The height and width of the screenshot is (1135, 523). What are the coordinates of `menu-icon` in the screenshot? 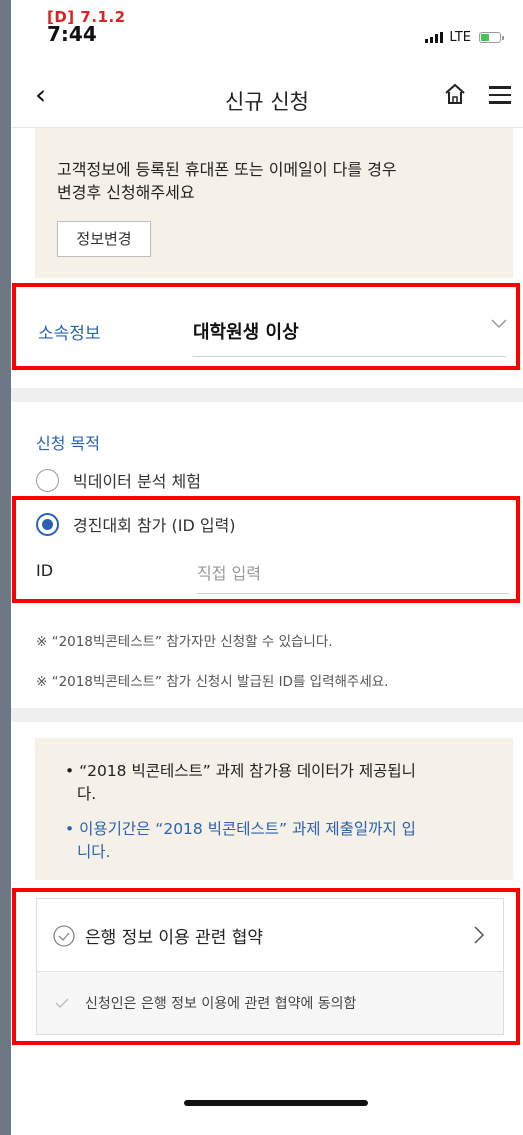 It's located at (500, 95).